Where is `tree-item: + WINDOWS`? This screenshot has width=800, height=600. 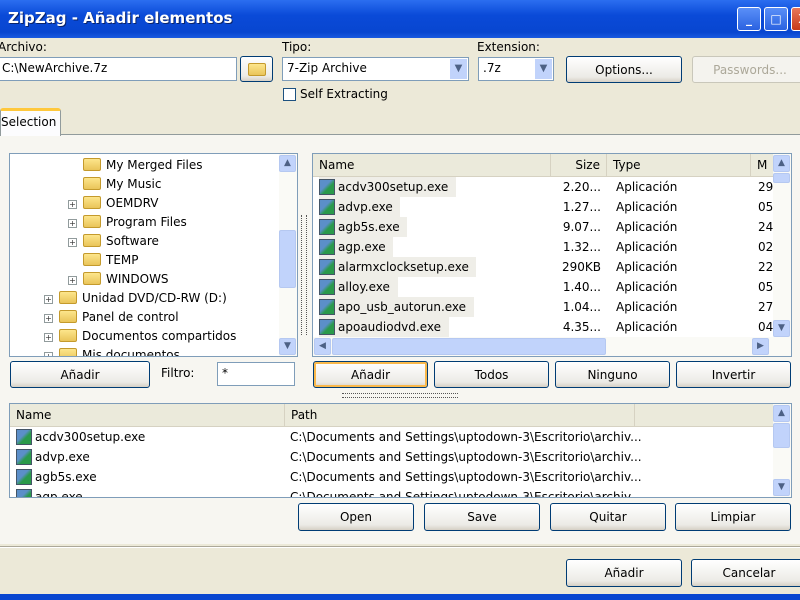 tree-item: + WINDOWS is located at coordinates (144, 279).